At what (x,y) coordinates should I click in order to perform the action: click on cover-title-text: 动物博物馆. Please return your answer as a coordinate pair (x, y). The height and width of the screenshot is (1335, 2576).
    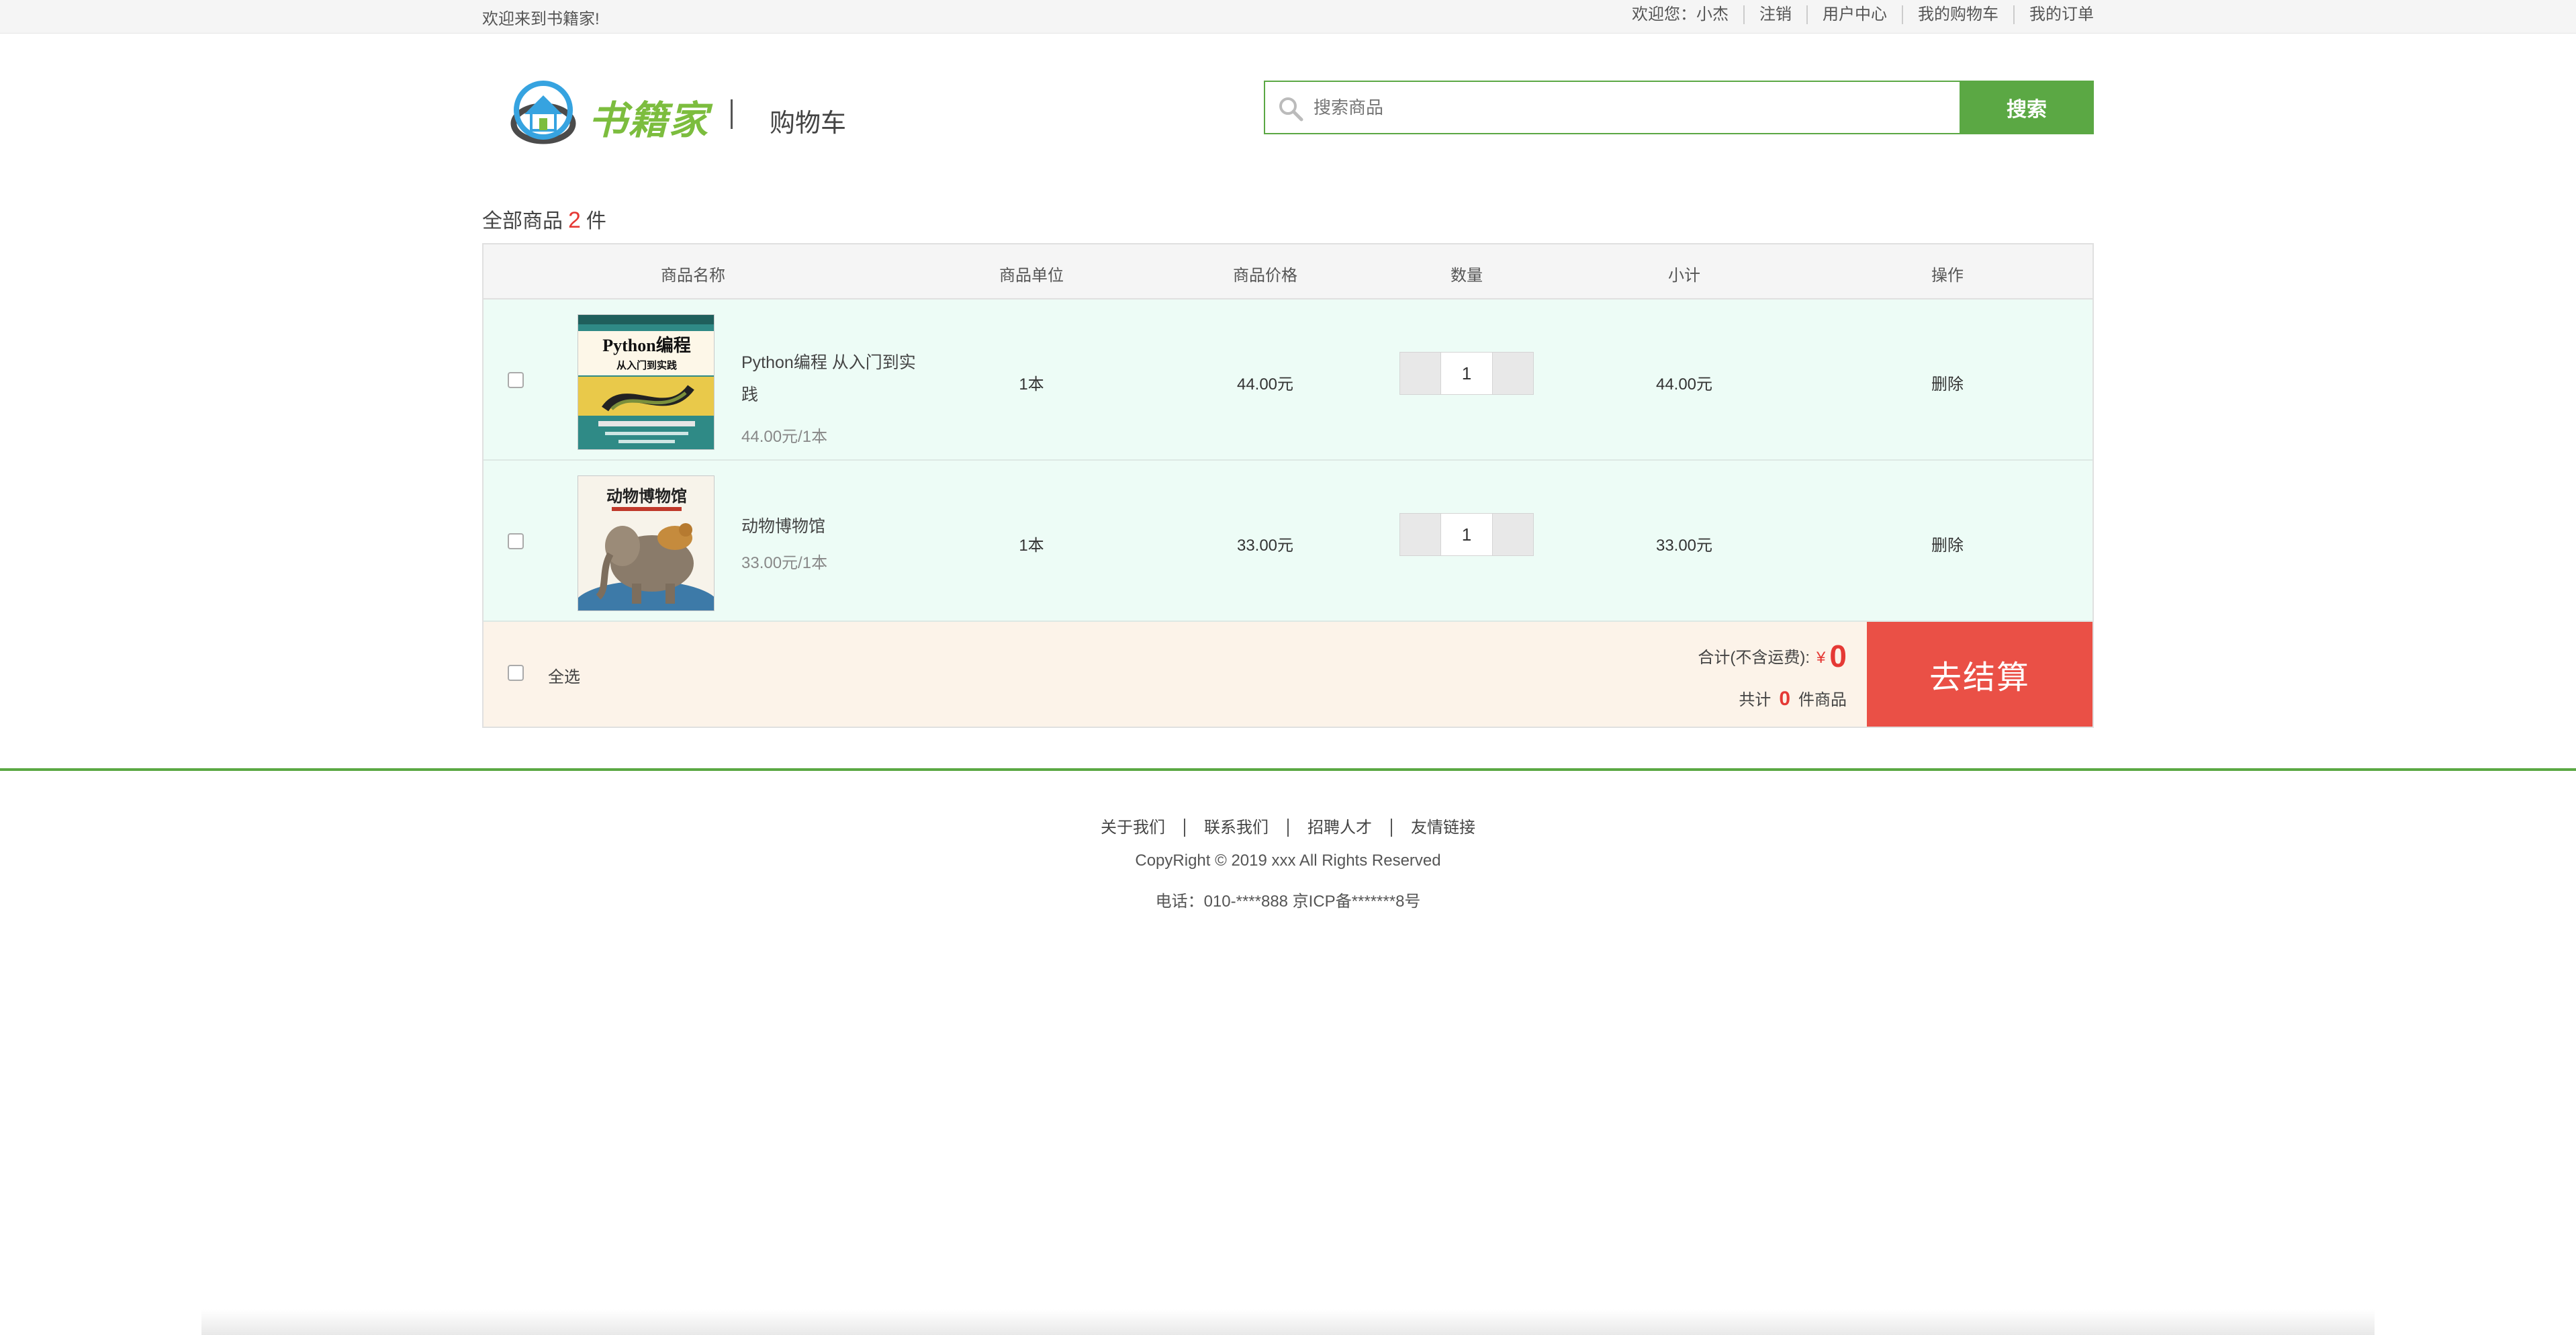
    Looking at the image, I should click on (646, 496).